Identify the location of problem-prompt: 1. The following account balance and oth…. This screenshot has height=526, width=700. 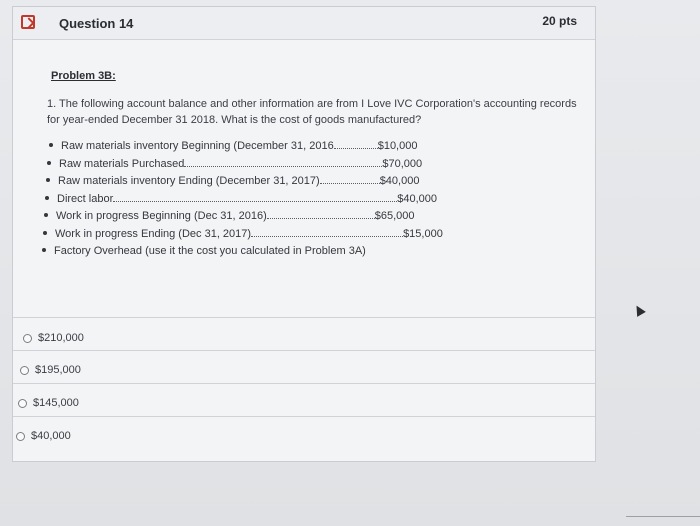
(312, 112).